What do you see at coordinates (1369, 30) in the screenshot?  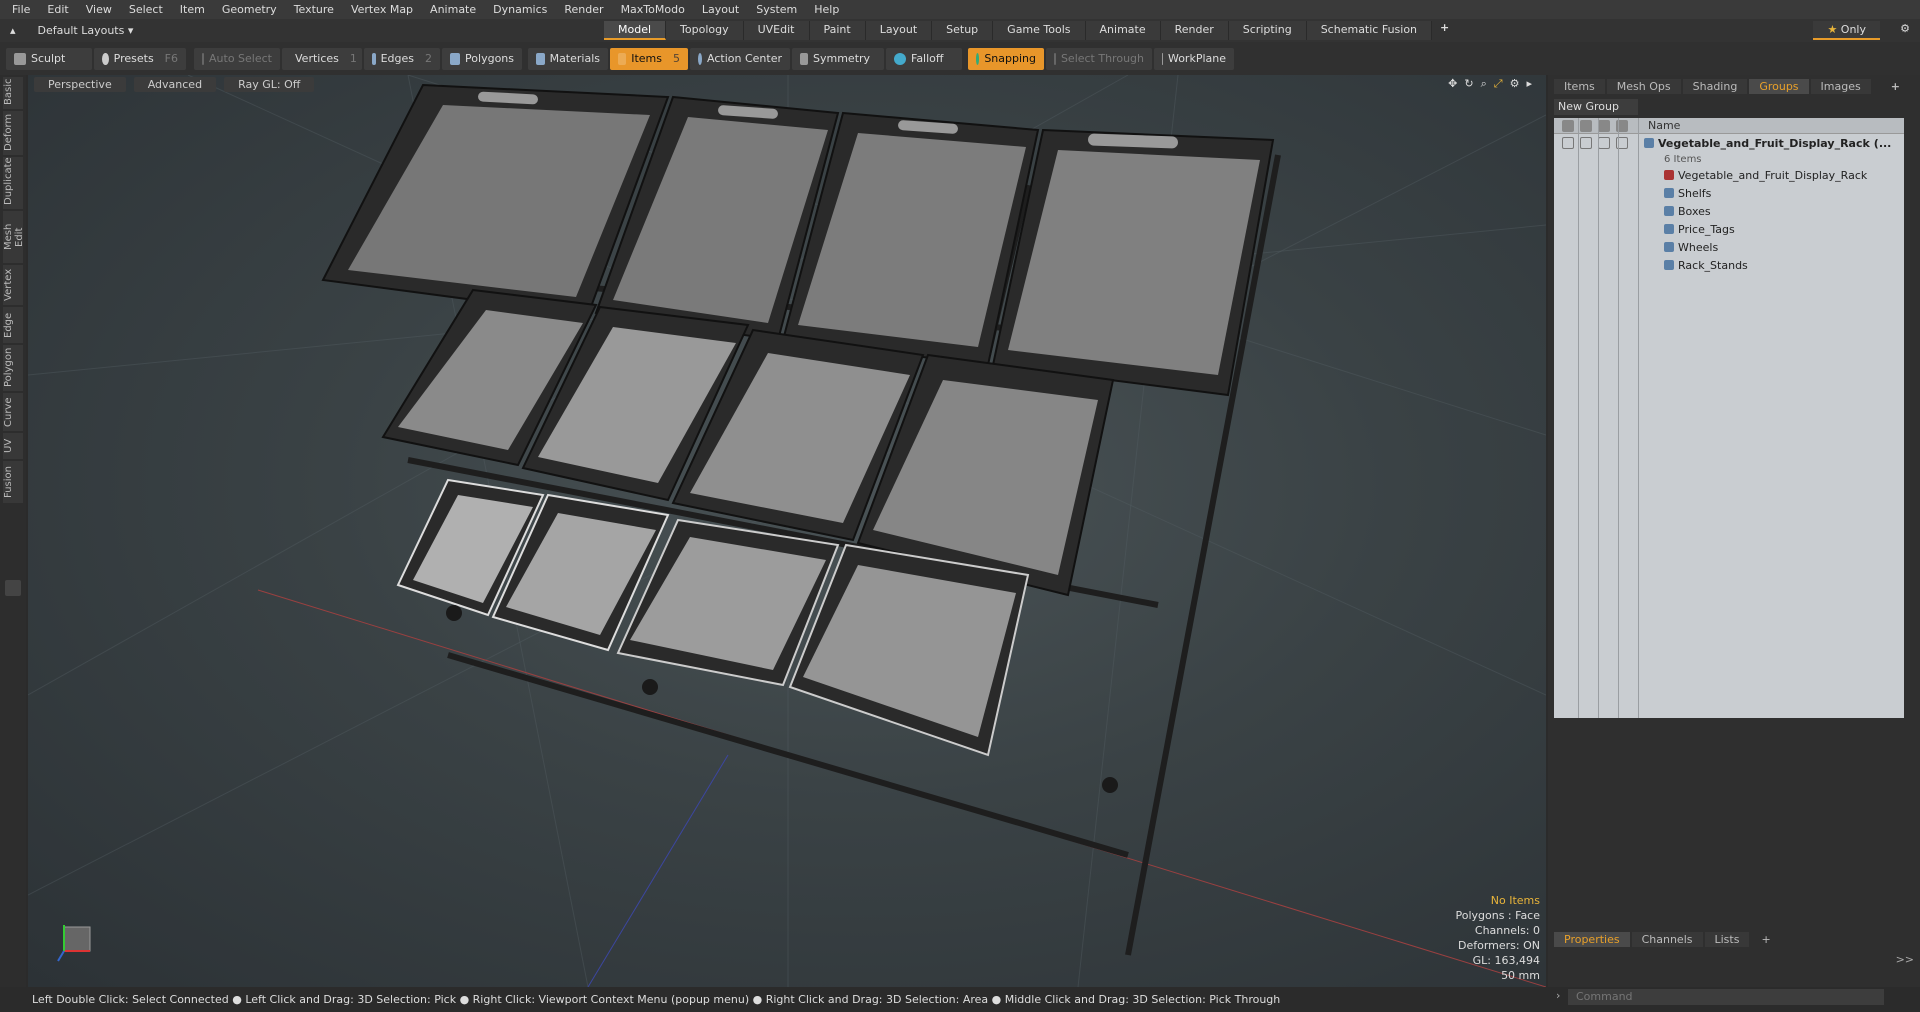 I see `tab-schematic-fusion: Schematic Fusion` at bounding box center [1369, 30].